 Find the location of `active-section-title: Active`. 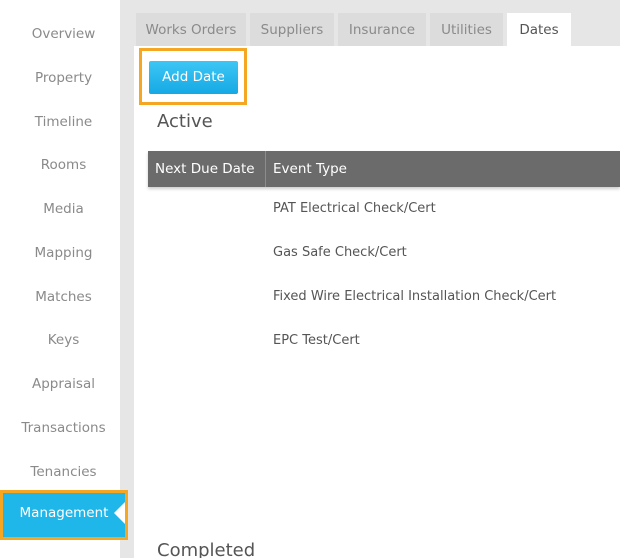

active-section-title: Active is located at coordinates (185, 121).